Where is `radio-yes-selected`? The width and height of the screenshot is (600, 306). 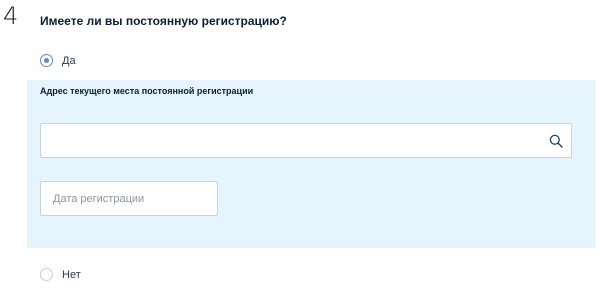
radio-yes-selected is located at coordinates (46, 60).